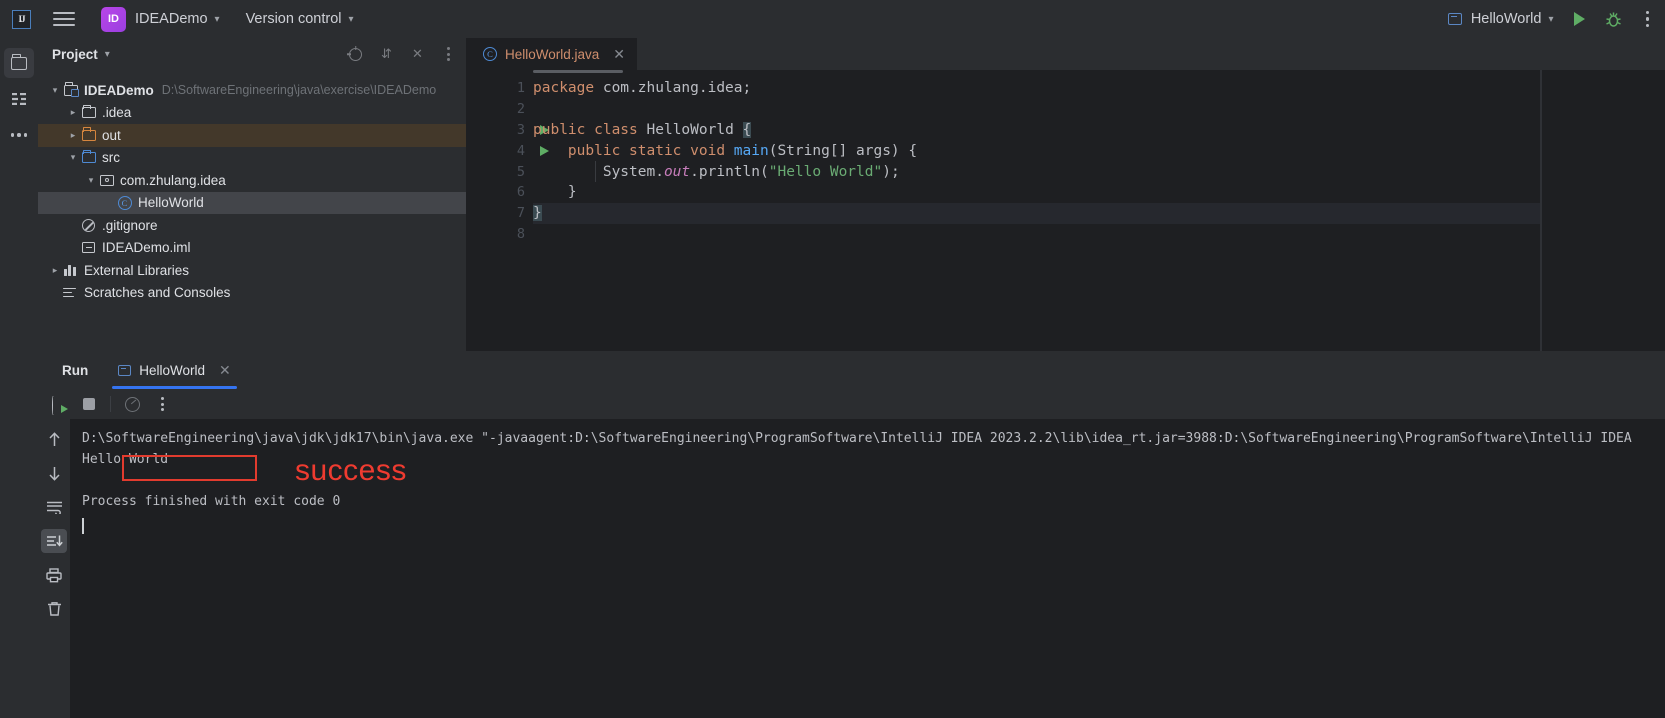  What do you see at coordinates (1099, 88) in the screenshot?
I see `code-line-1: package com.zhulang.idea;` at bounding box center [1099, 88].